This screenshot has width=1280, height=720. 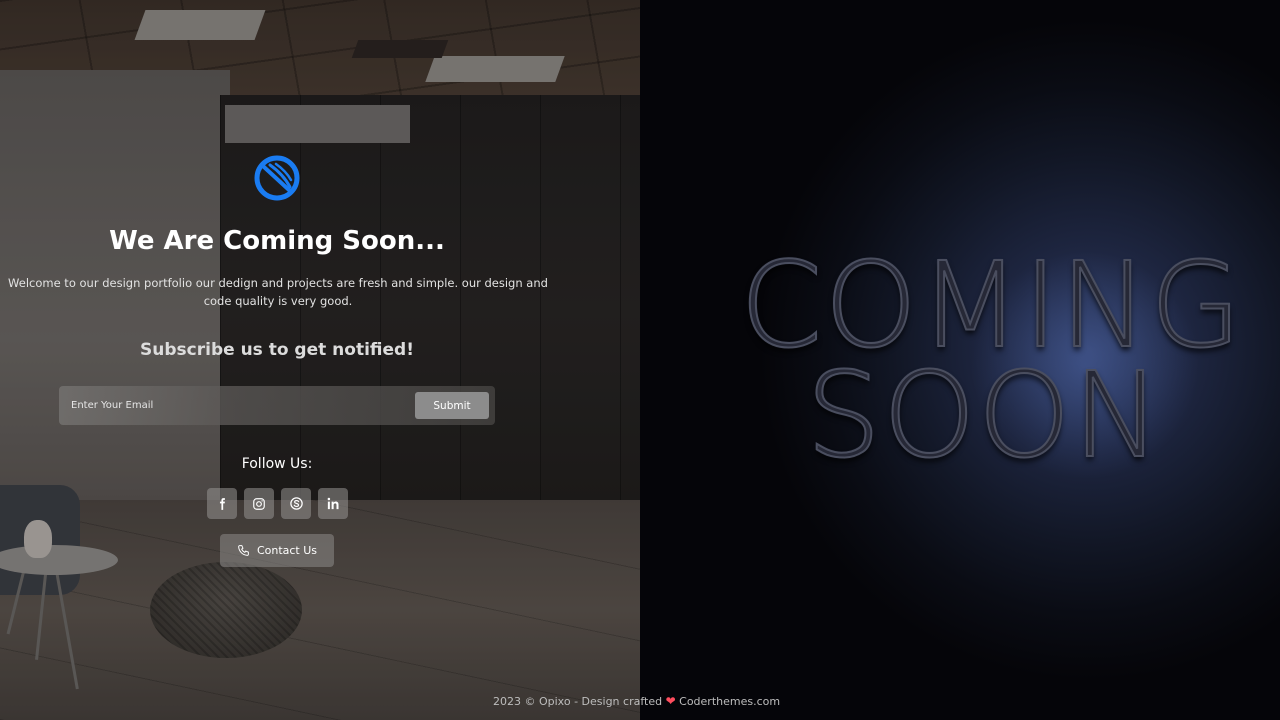 I want to click on subscribe-form: Submit, so click(x=277, y=405).